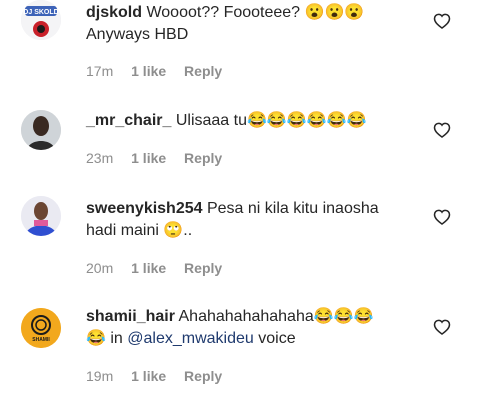 This screenshot has width=480, height=408. I want to click on comment-text: _mr_chair_ Ulisaaa tu😂😂😂😂😂😂, so click(251, 121).